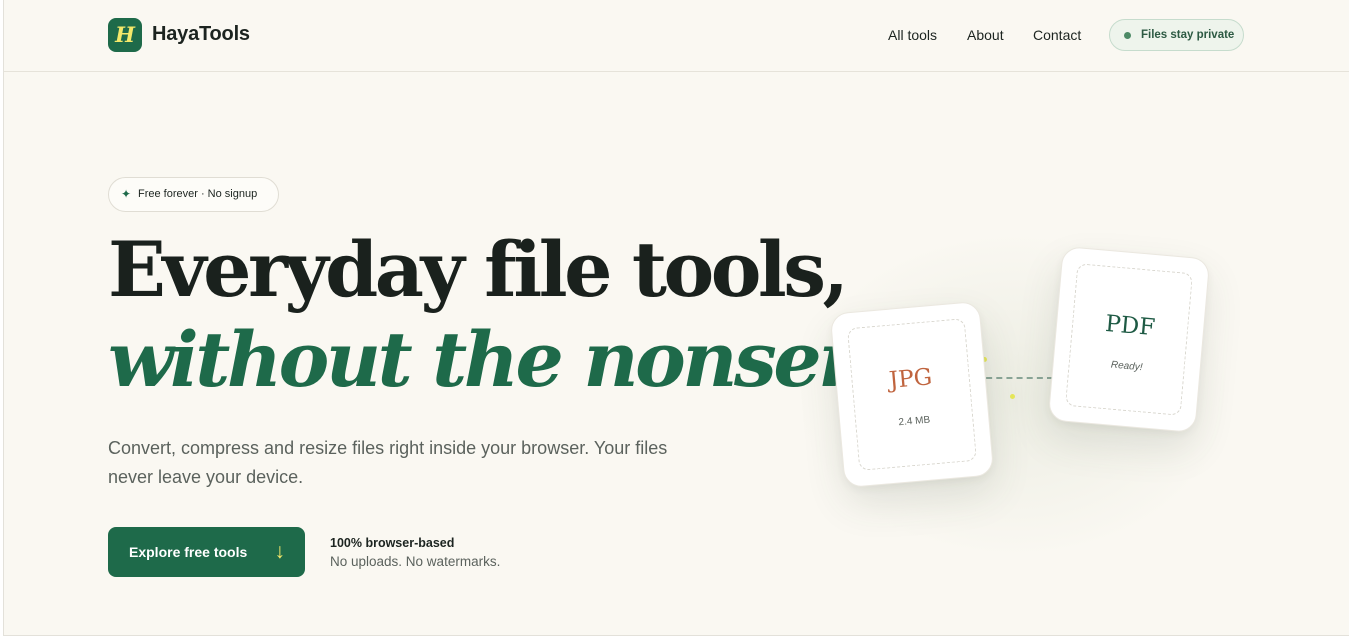 This screenshot has width=1349, height=636. I want to click on arrow-down-icon: ↓, so click(280, 551).